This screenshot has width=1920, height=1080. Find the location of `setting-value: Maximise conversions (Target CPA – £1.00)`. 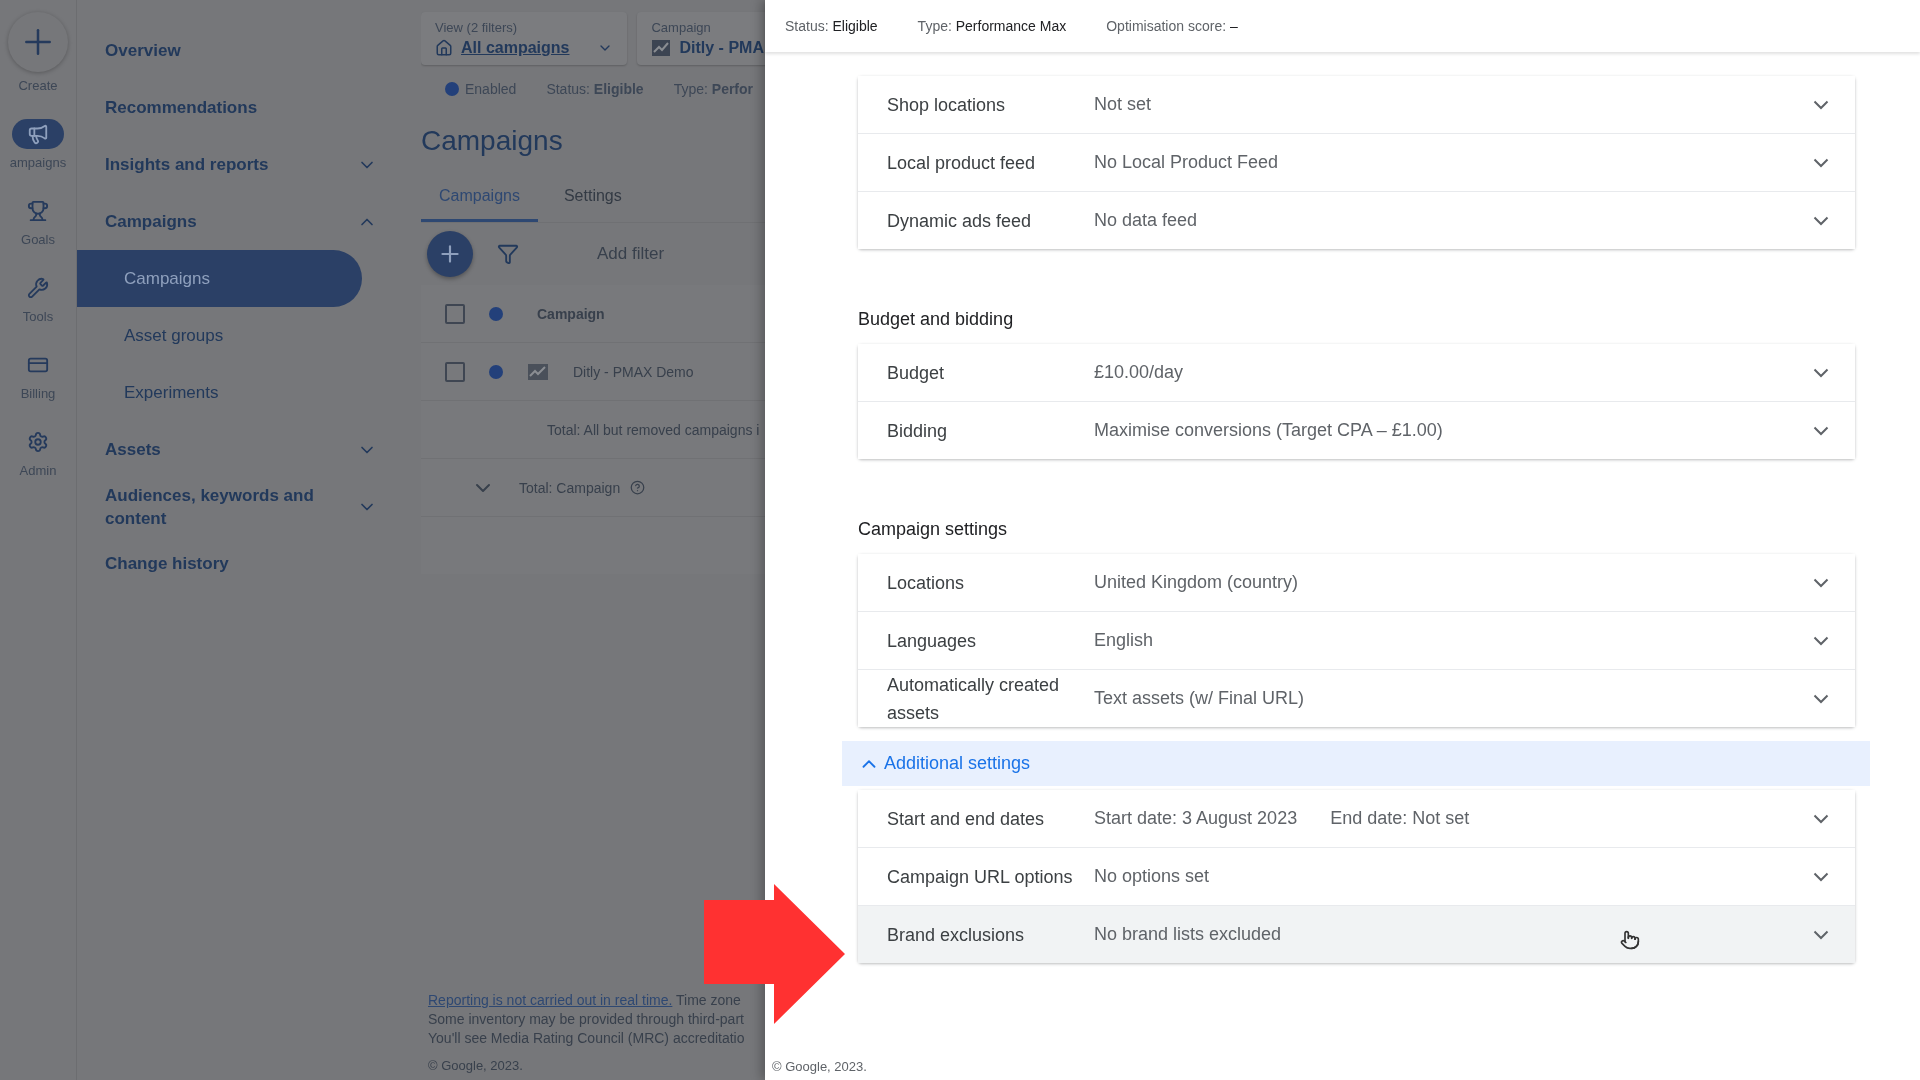

setting-value: Maximise conversions (Target CPA – £1.00) is located at coordinates (1268, 430).